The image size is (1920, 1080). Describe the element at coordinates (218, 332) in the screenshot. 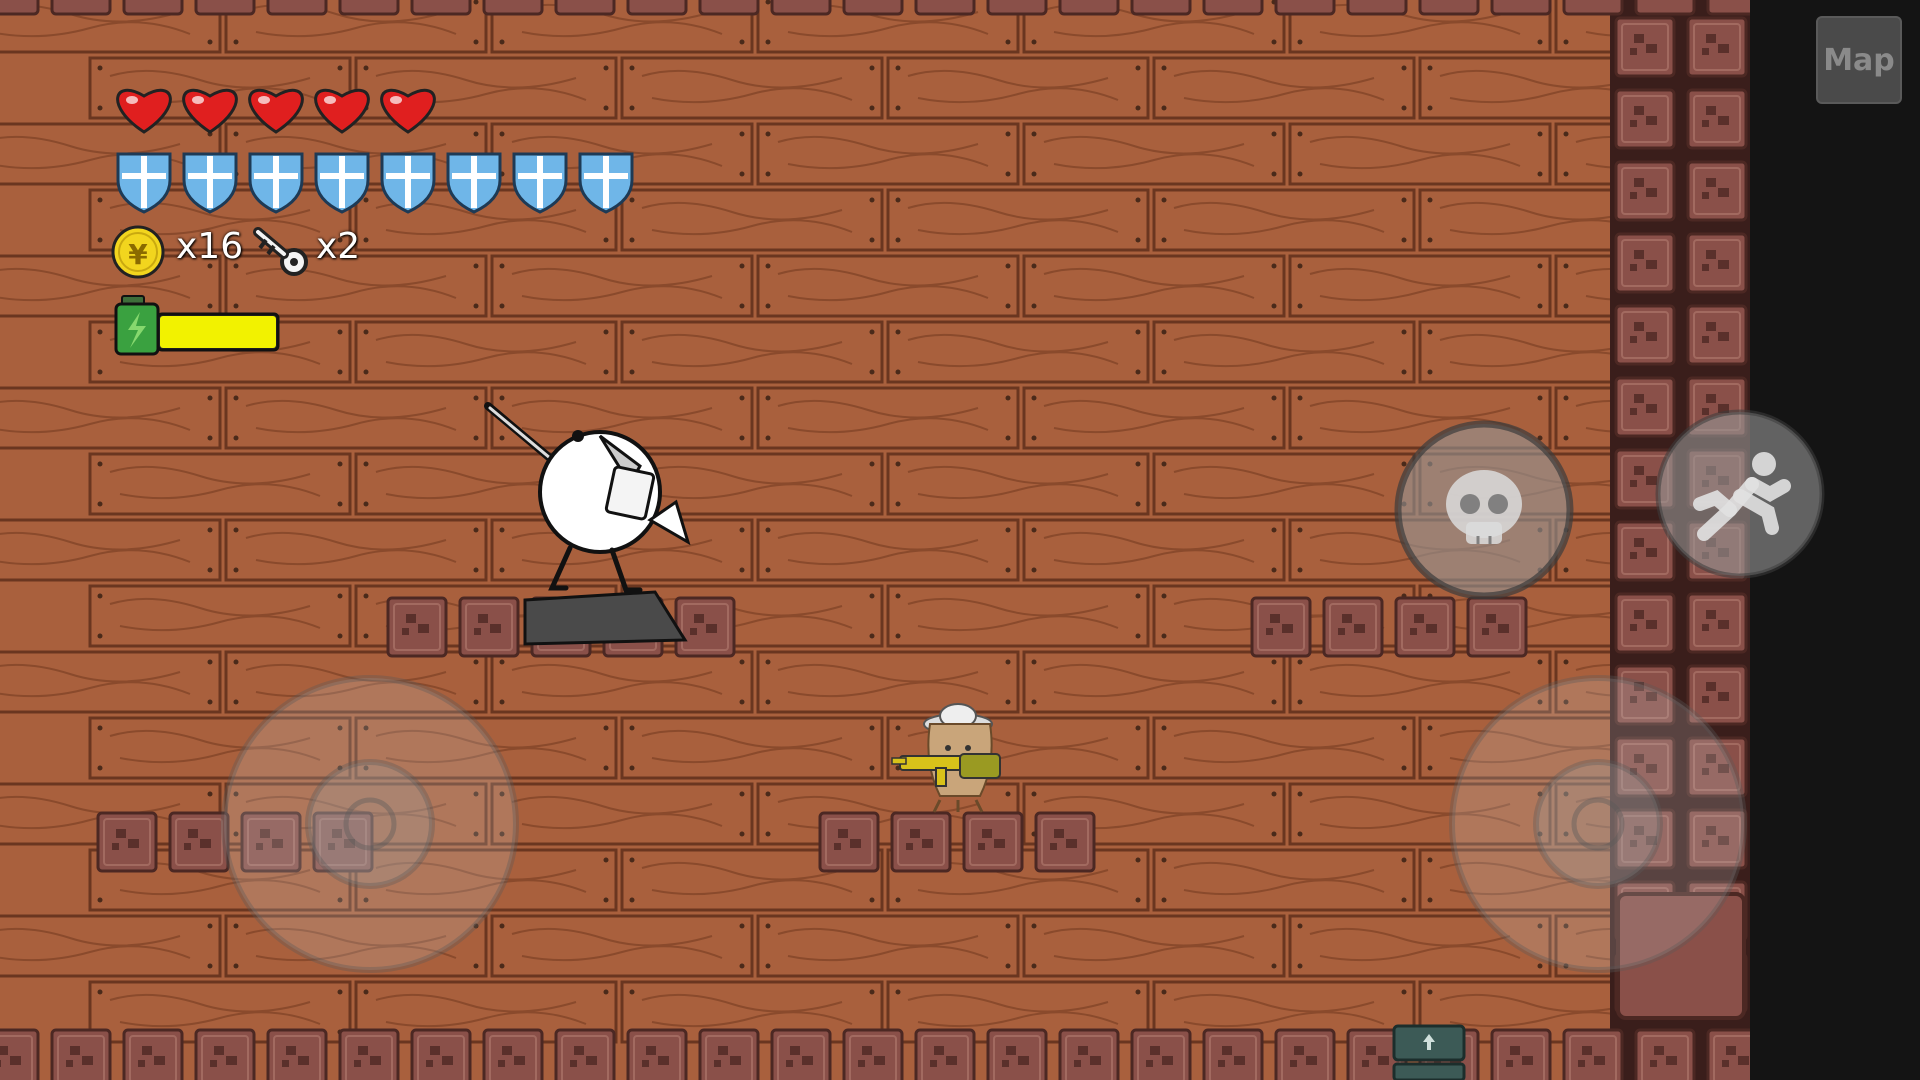

I see `energy-bar-fill` at that location.